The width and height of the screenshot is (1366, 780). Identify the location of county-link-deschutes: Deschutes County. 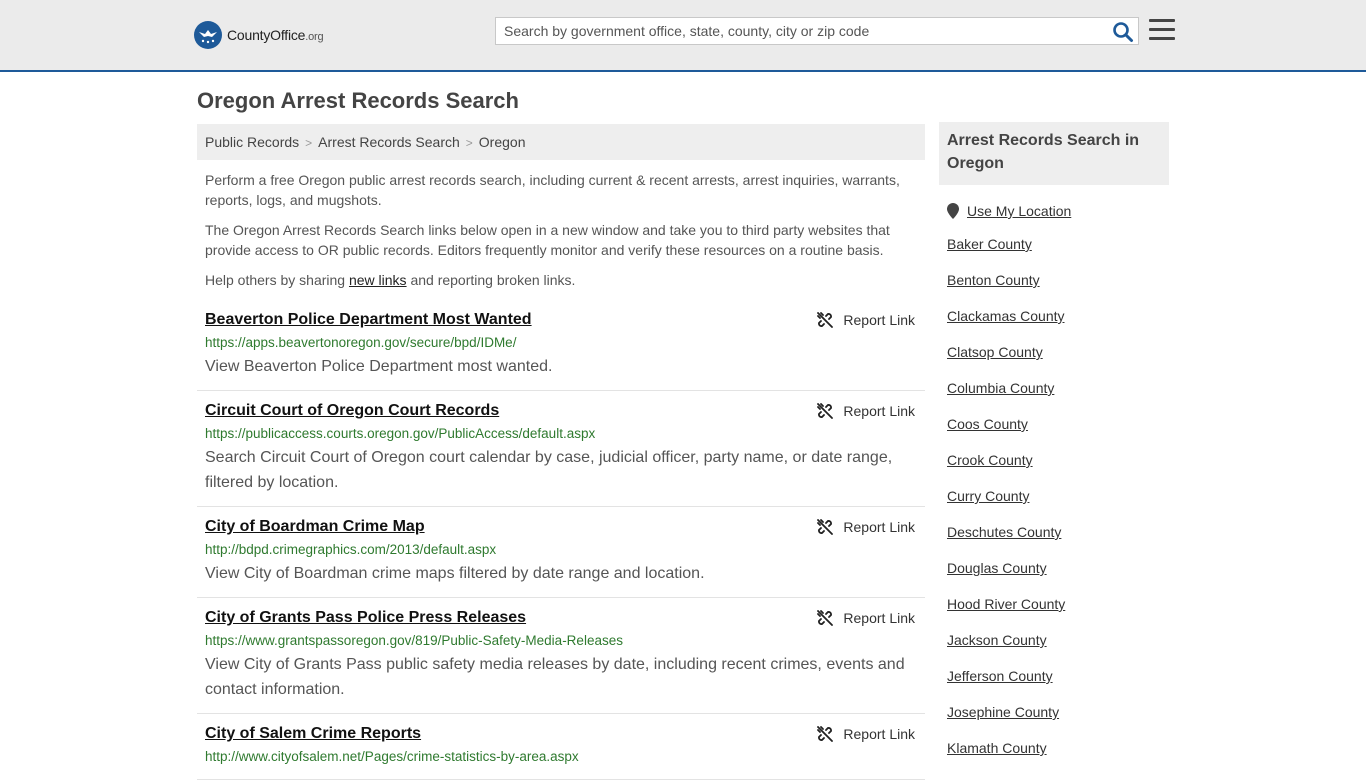
(1004, 532).